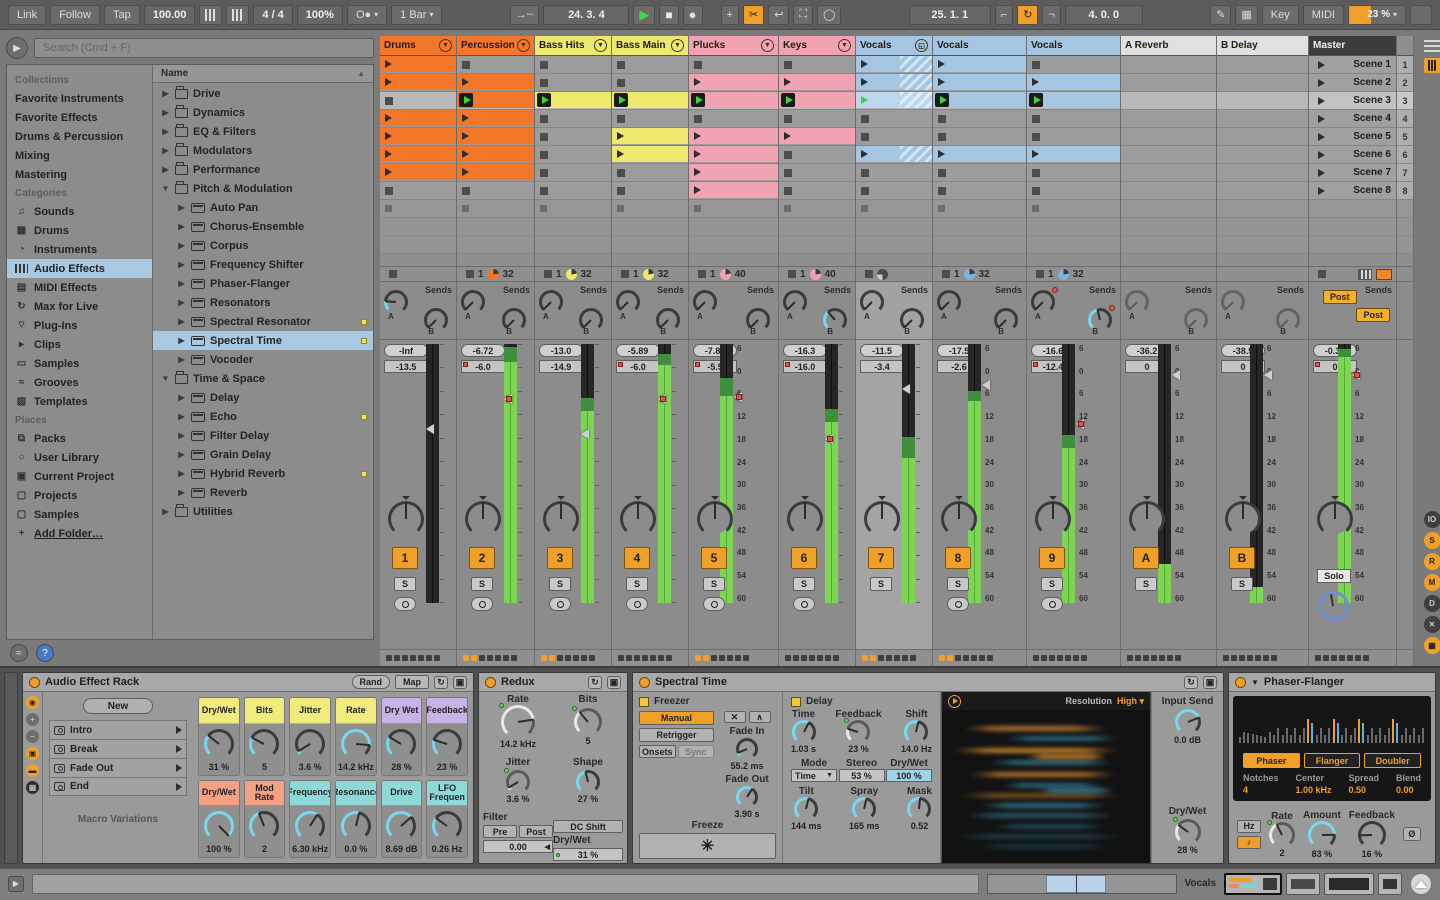 The width and height of the screenshot is (1440, 900). What do you see at coordinates (1255, 682) in the screenshot?
I see `fold-device-icon: ▼` at bounding box center [1255, 682].